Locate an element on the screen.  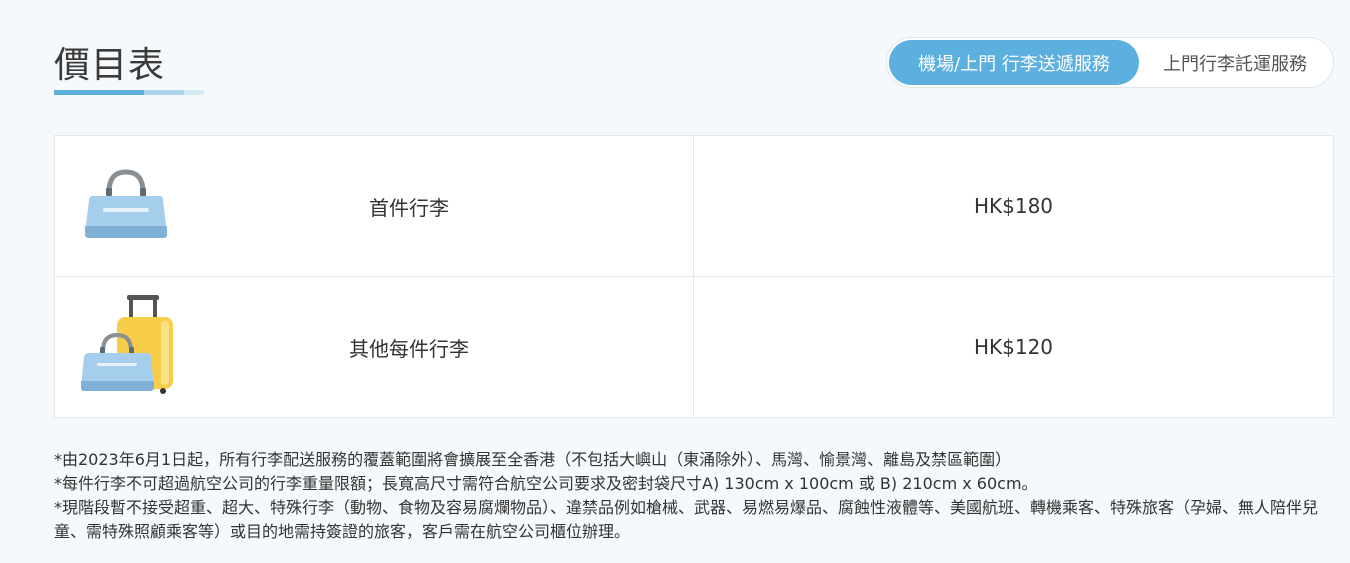
price-cell: HK$120 is located at coordinates (1013, 347).